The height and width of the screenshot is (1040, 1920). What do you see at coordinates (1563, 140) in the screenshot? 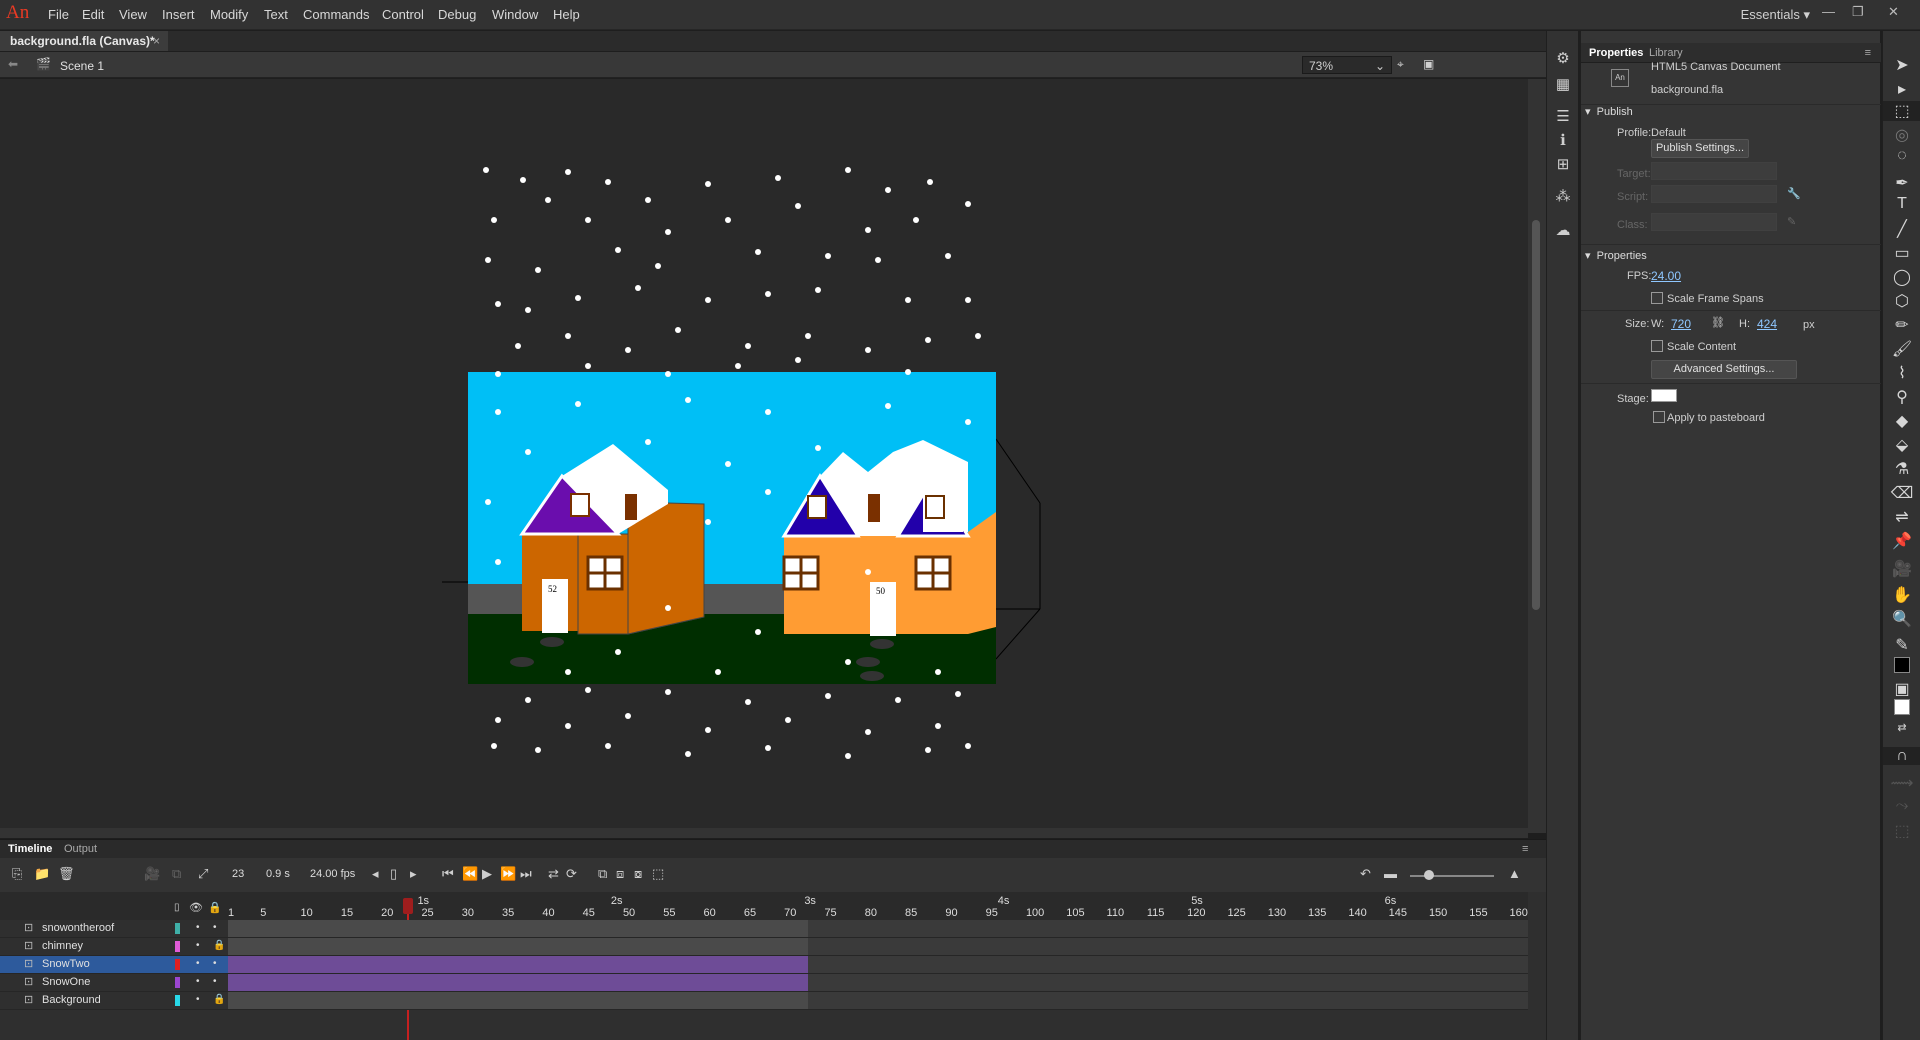
I see `info-icon: ℹ` at bounding box center [1563, 140].